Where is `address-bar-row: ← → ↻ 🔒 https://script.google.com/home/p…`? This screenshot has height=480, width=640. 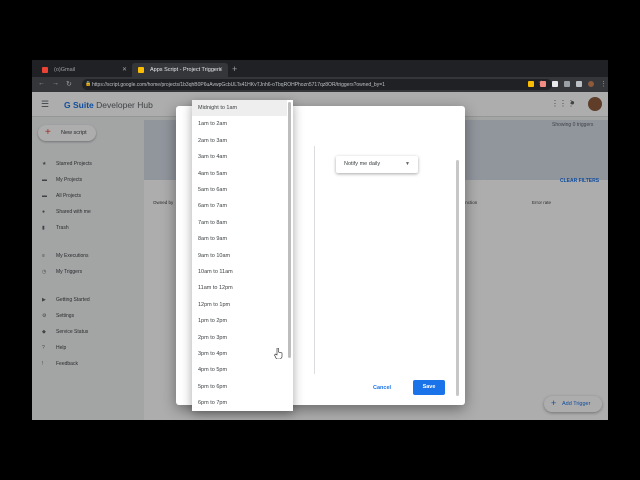 address-bar-row: ← → ↻ 🔒 https://script.google.com/home/p… is located at coordinates (320, 84).